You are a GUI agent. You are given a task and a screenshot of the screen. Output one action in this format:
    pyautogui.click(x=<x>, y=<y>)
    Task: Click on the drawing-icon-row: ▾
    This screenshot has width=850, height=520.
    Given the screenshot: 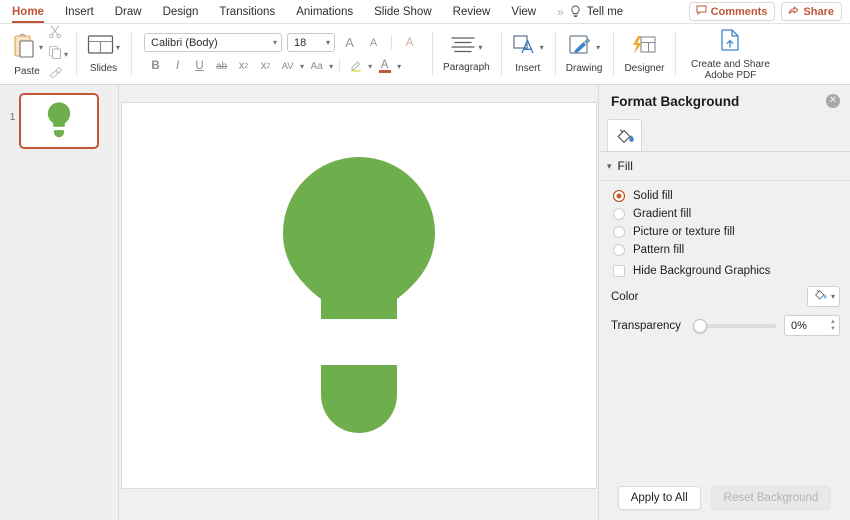 What is the action you would take?
    pyautogui.click(x=584, y=47)
    